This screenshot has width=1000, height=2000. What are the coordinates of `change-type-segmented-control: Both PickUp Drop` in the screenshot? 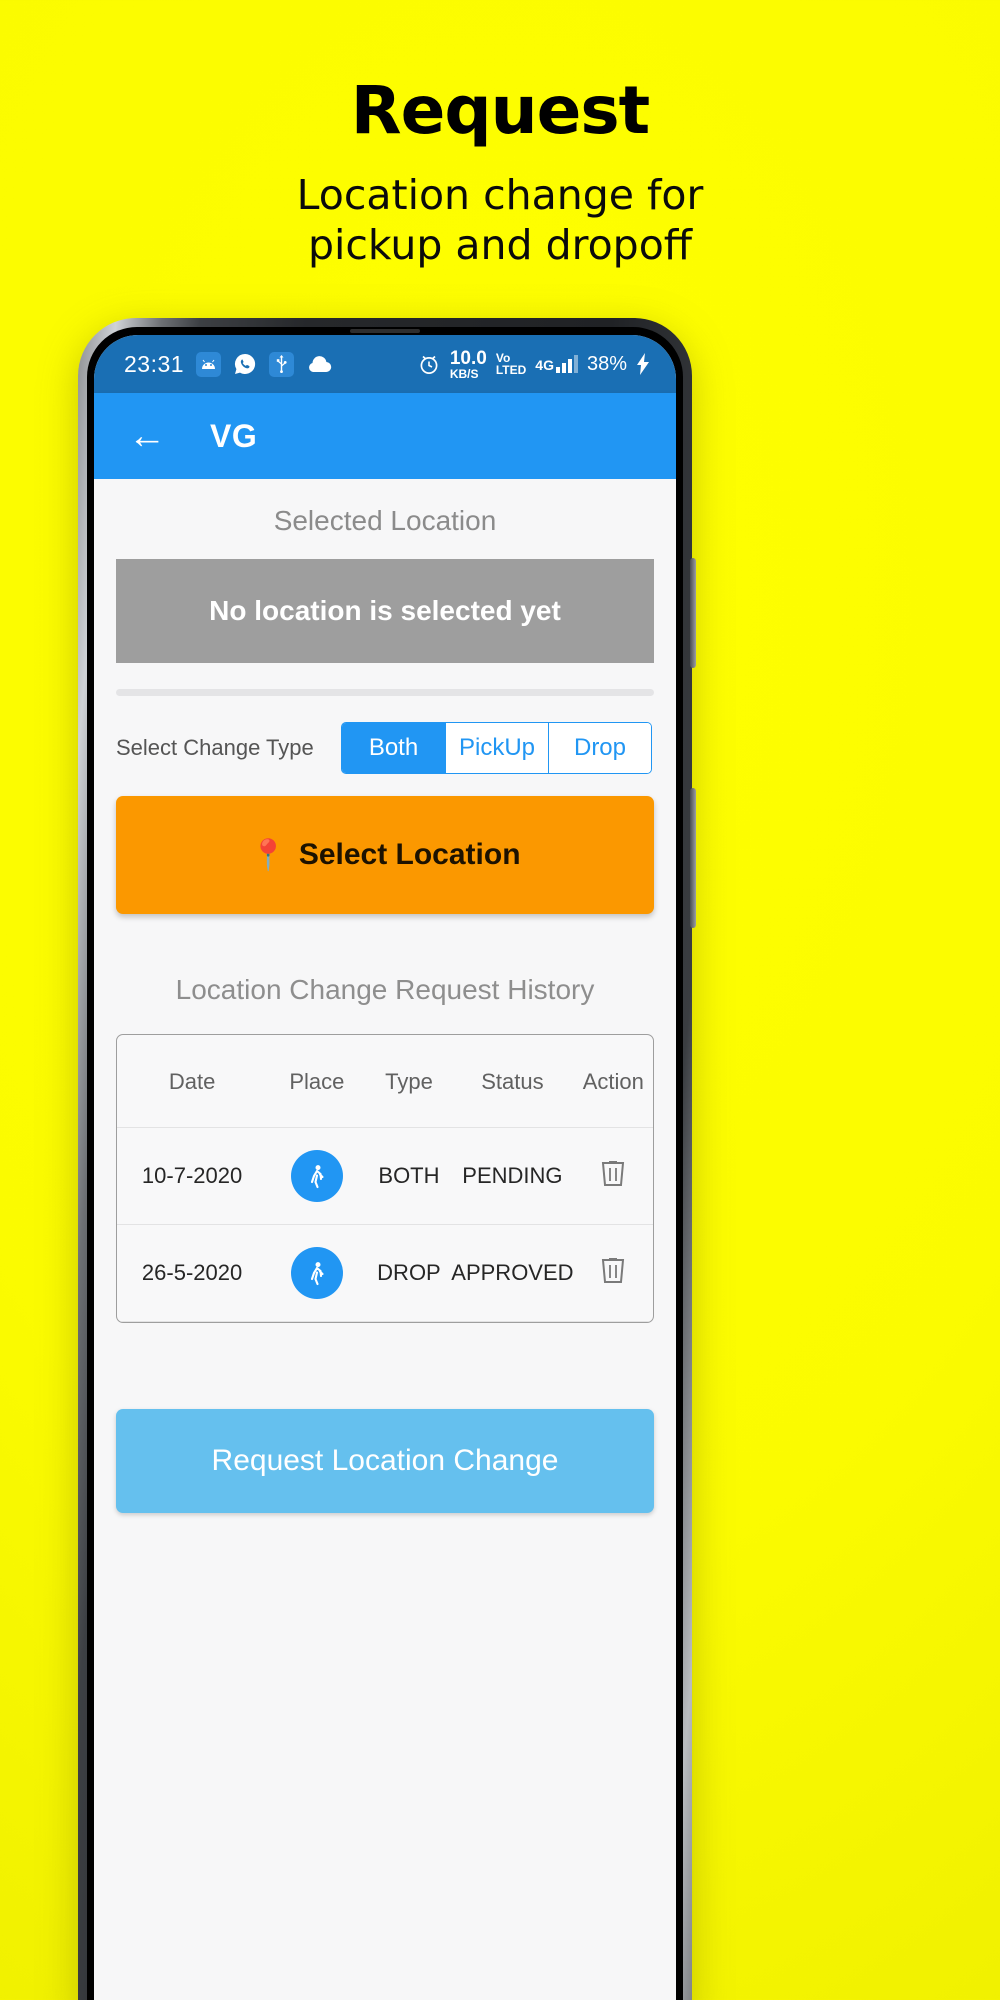 It's located at (496, 748).